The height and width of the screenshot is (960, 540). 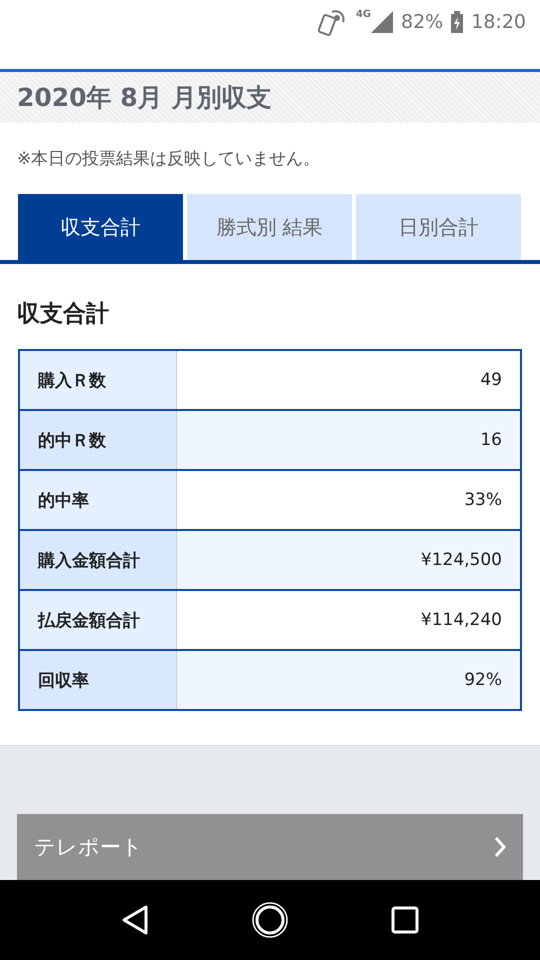 I want to click on network-type: 4G, so click(x=363, y=14).